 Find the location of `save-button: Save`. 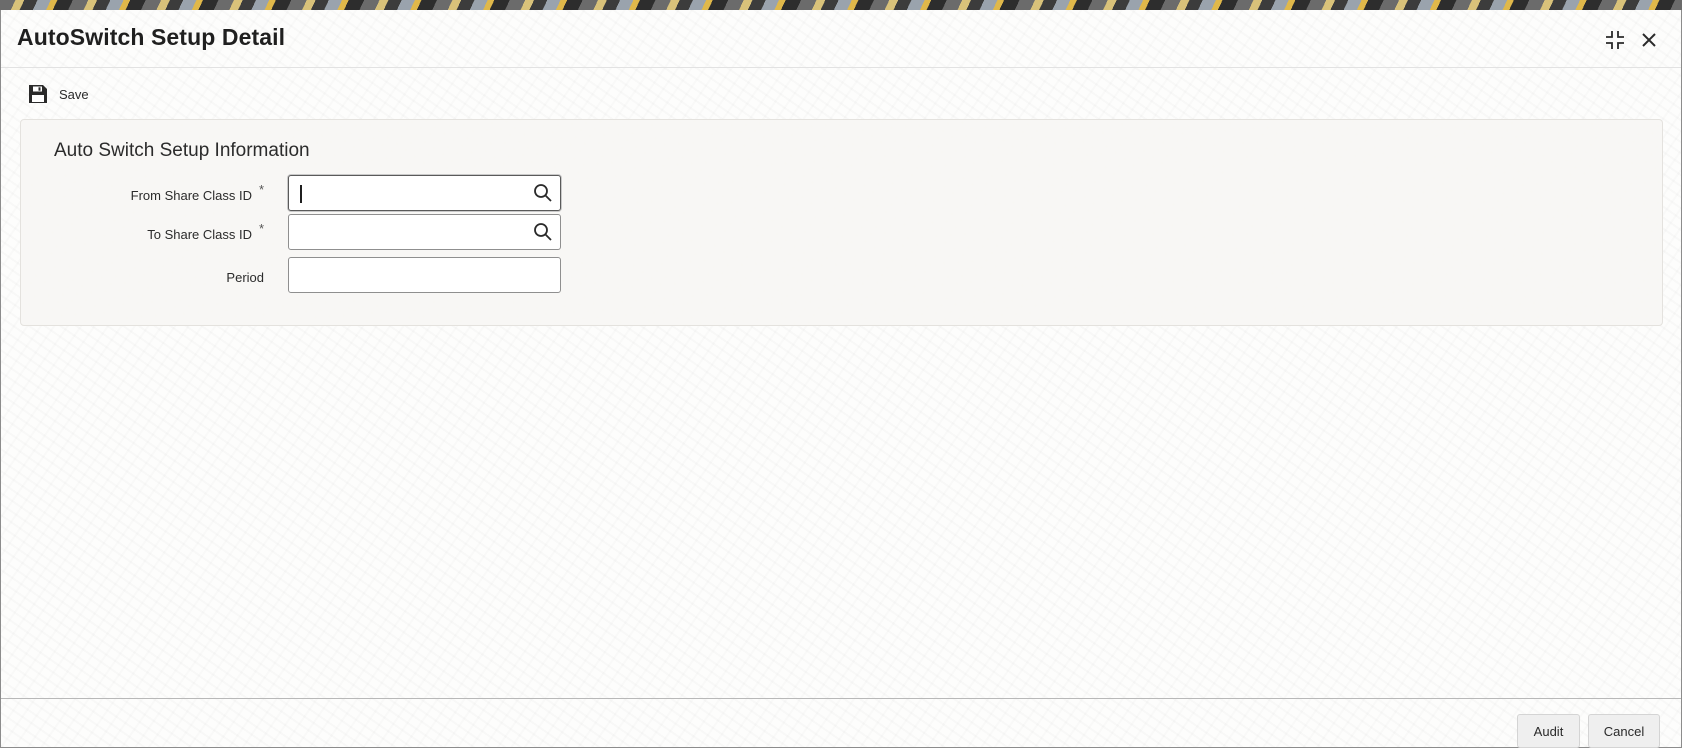

save-button: Save is located at coordinates (58, 94).